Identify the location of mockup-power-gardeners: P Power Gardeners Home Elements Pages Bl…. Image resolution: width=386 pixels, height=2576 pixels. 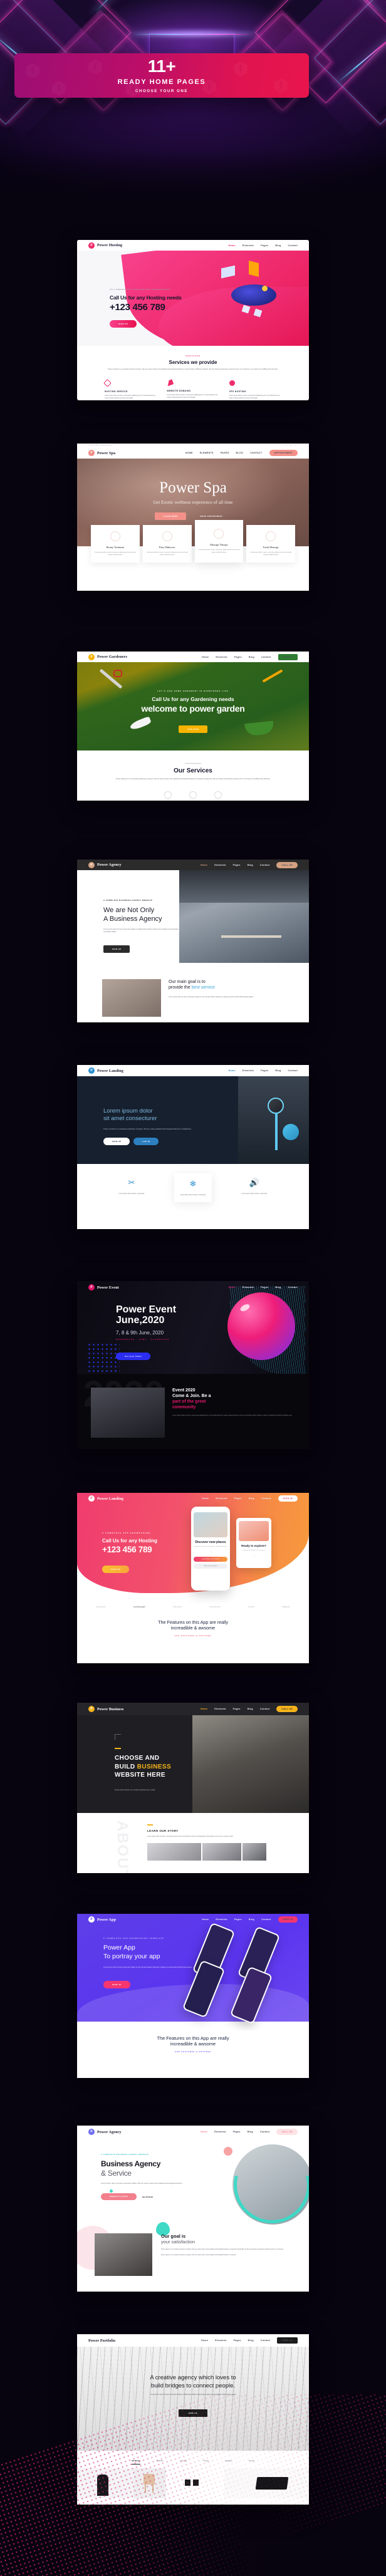
(193, 726).